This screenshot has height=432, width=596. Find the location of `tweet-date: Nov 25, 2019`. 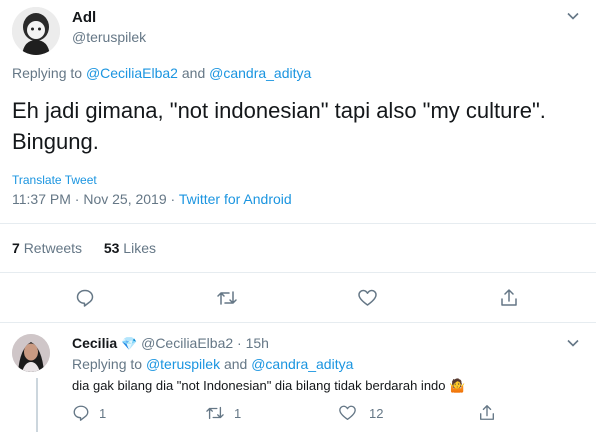

tweet-date: Nov 25, 2019 is located at coordinates (124, 199).